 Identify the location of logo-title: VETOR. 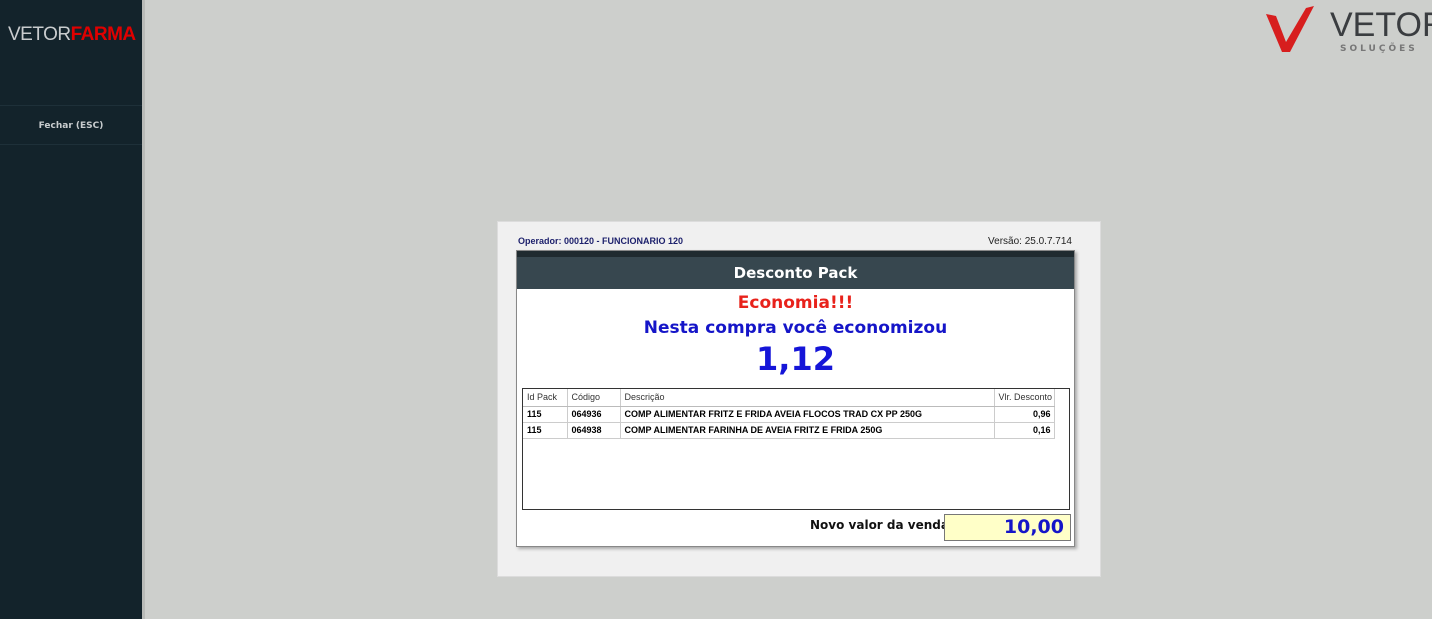
(1381, 25).